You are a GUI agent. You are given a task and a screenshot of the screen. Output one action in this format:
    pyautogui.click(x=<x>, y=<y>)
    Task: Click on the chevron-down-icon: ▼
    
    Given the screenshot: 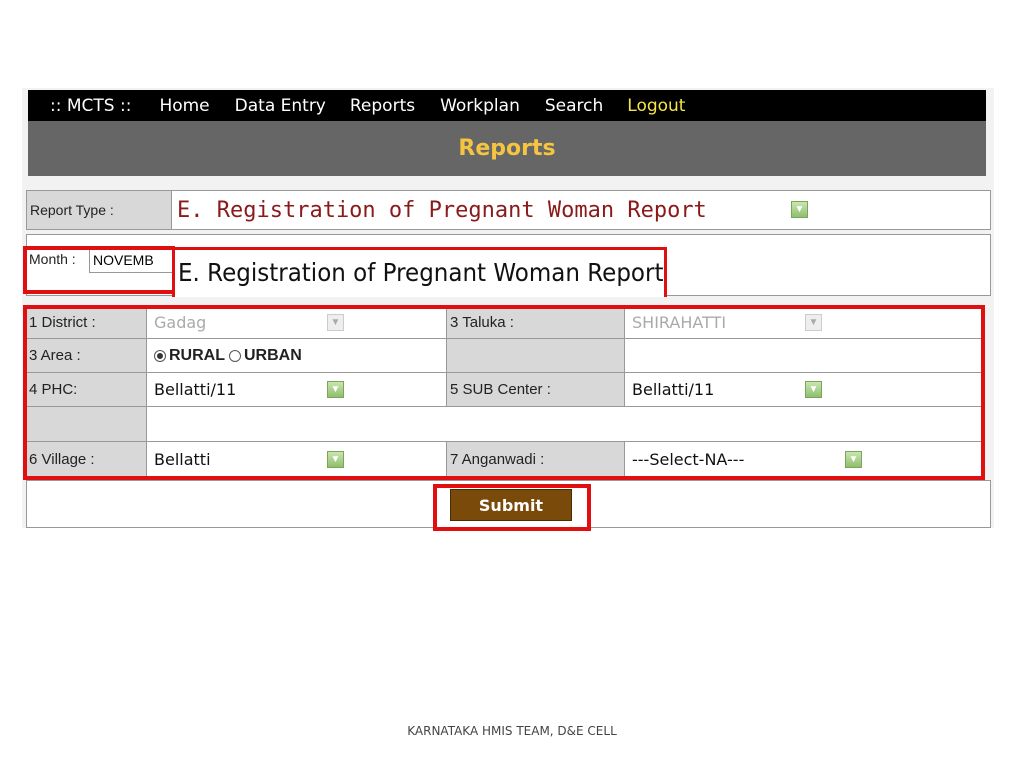 What is the action you would take?
    pyautogui.click(x=799, y=209)
    